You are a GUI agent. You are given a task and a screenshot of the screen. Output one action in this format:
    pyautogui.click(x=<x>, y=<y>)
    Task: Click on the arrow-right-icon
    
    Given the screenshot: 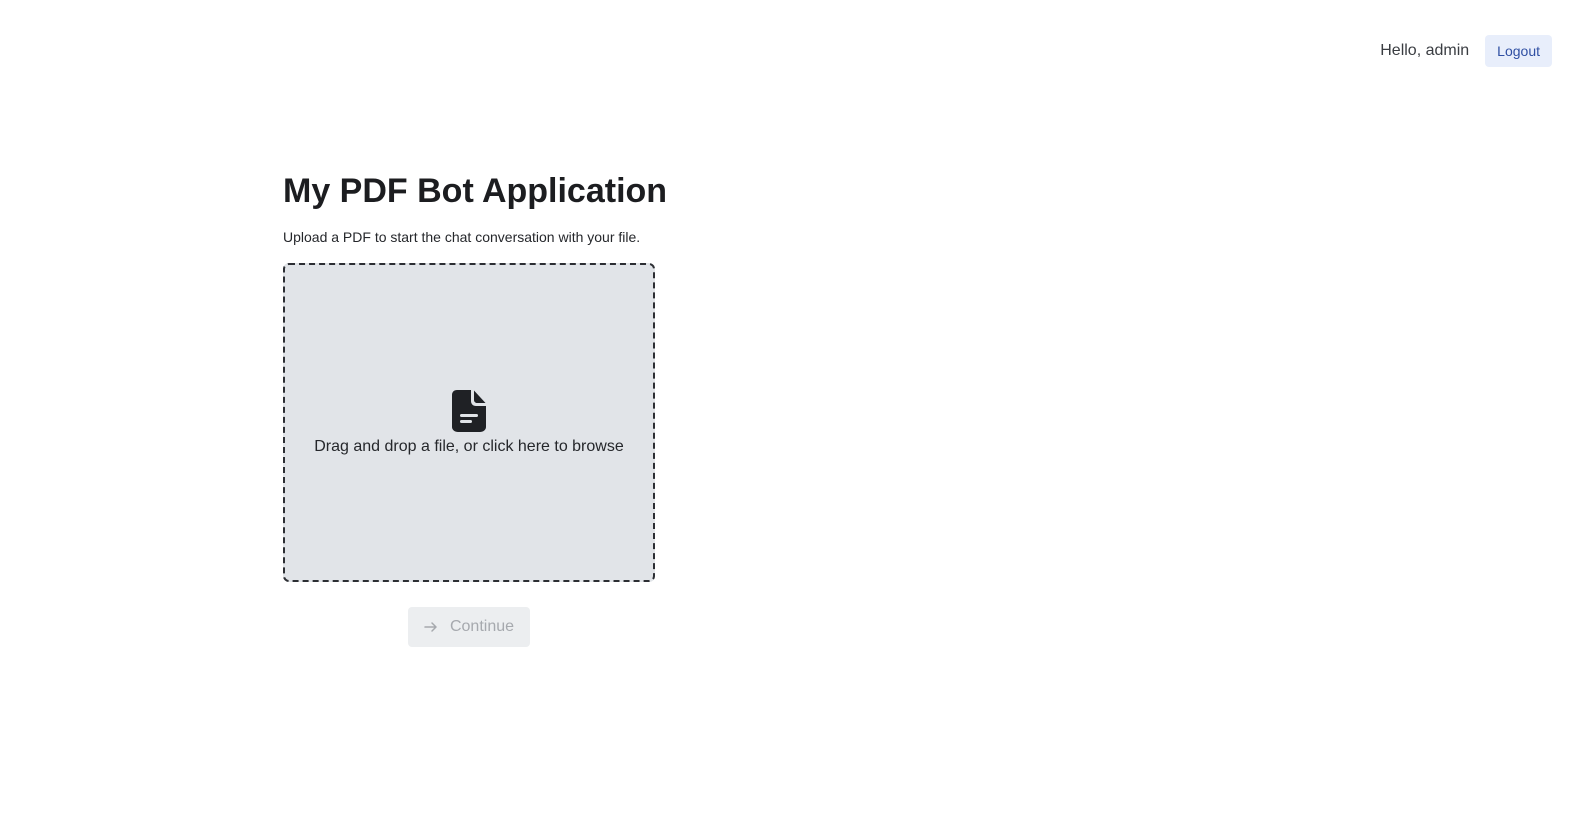 What is the action you would take?
    pyautogui.click(x=431, y=627)
    